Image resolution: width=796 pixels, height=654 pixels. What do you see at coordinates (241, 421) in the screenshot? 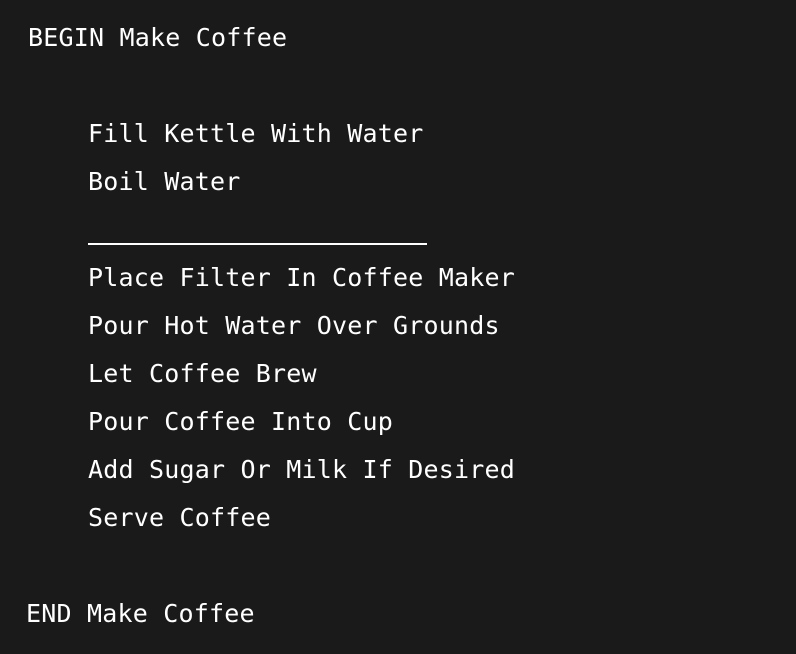
I see `step-pour-coffee: Pour Coffee Into Cup` at bounding box center [241, 421].